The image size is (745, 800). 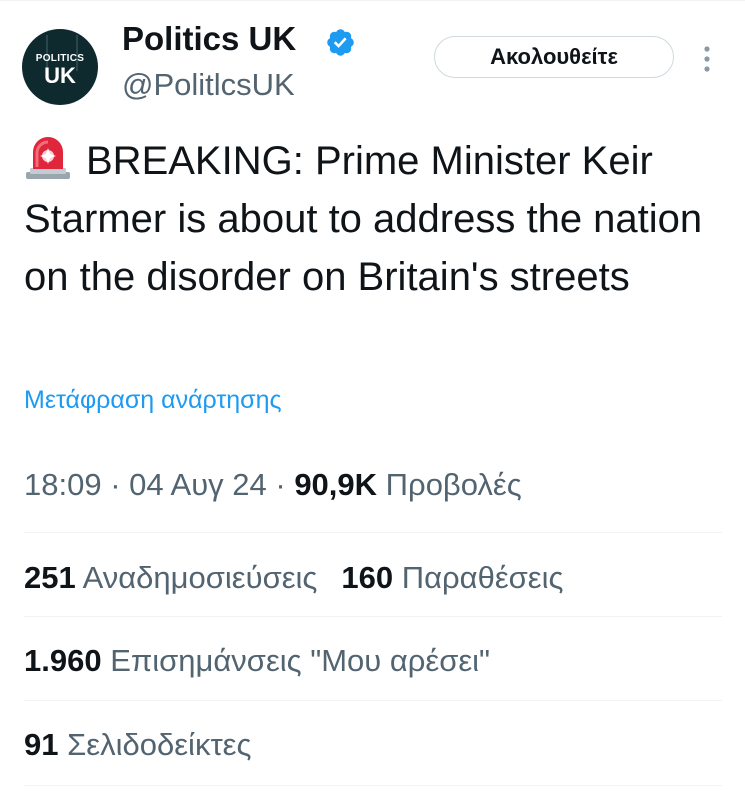 I want to click on quotes-stat: 160 Παραθέσεις, so click(x=452, y=577).